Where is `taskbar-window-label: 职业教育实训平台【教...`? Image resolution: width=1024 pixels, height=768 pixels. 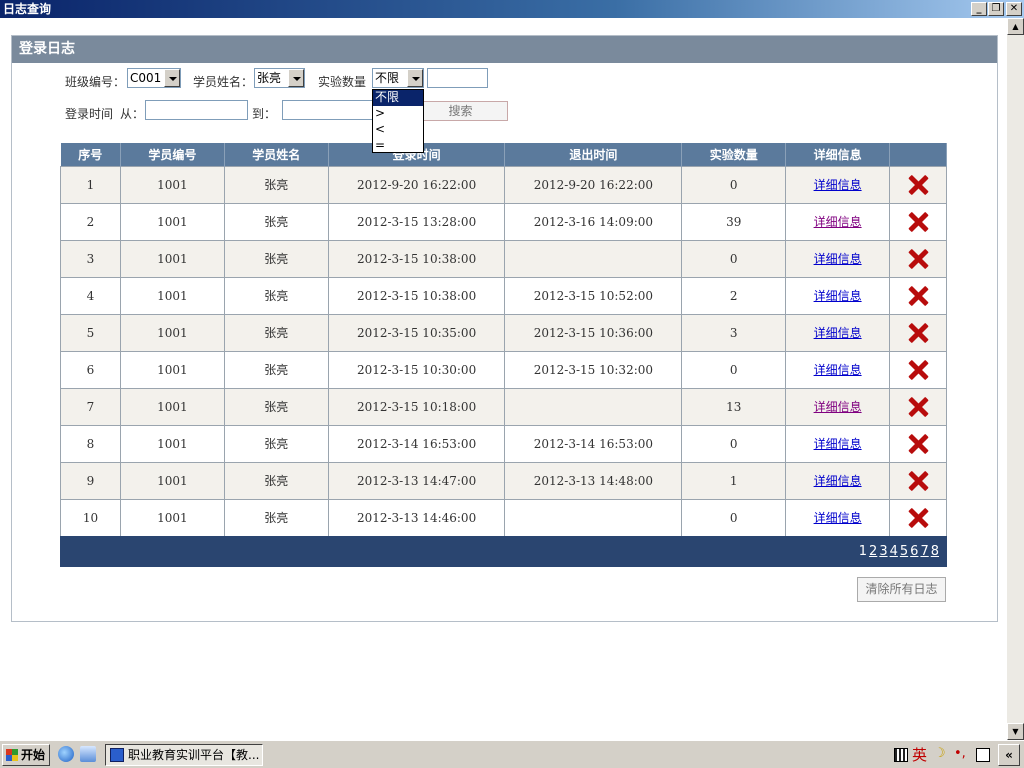 taskbar-window-label: 职业教育实训平台【教... is located at coordinates (194, 755).